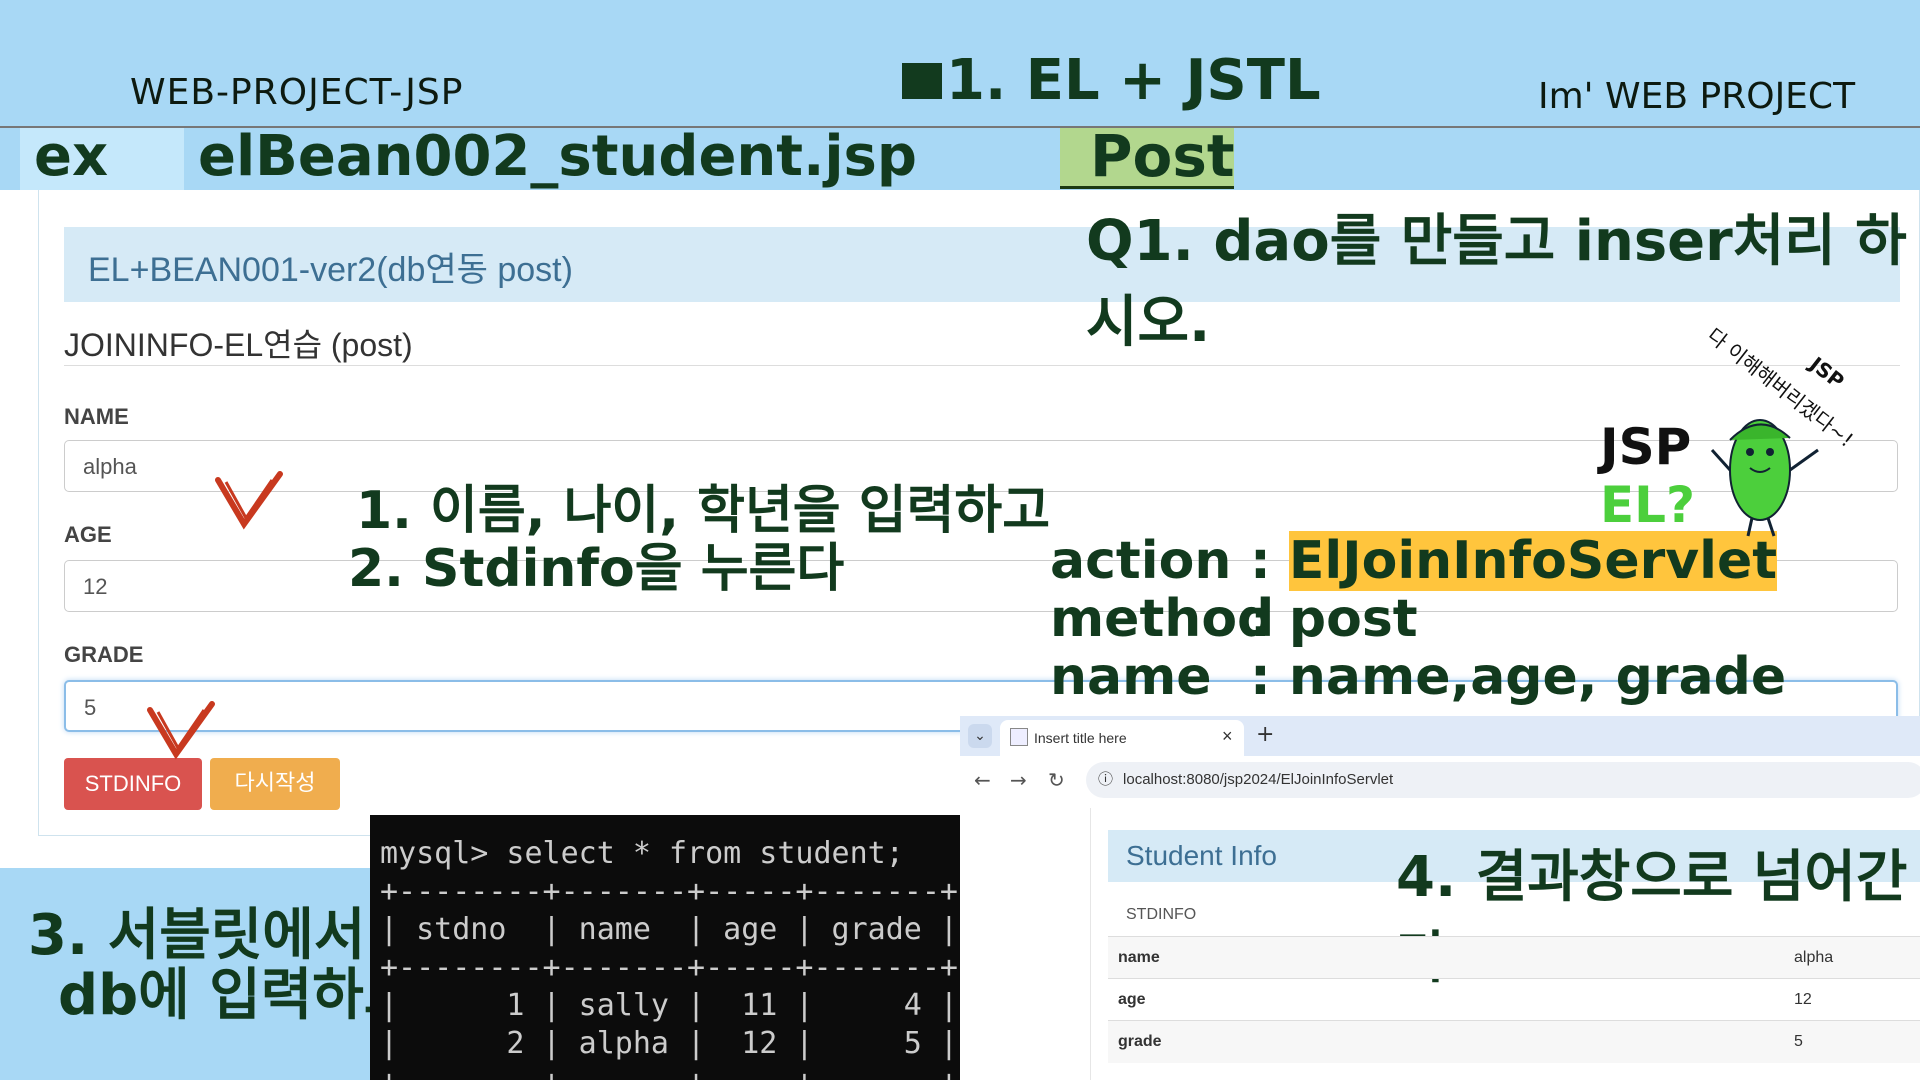 The image size is (1920, 1080). I want to click on address-url: localhost:8080/jsp2024/ElJoinInfoServlet, so click(1258, 779).